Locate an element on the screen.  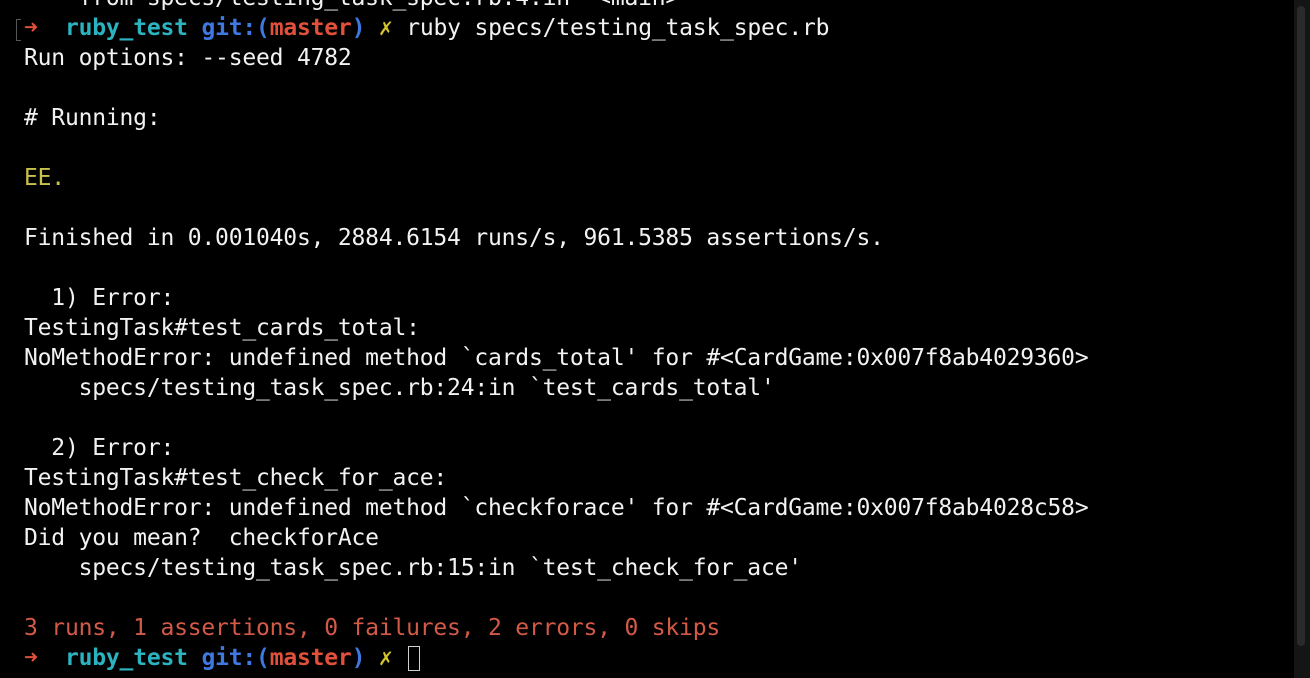
error-test-name: TestingTask#test_cards_total: is located at coordinates (222, 328).